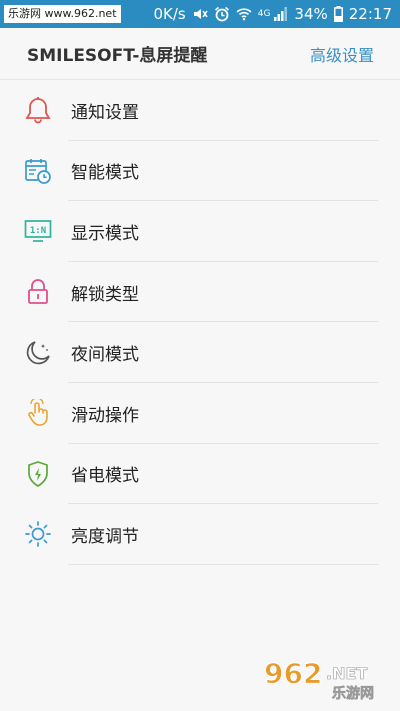 The width and height of the screenshot is (400, 711). What do you see at coordinates (223, 564) in the screenshot?
I see `divider` at bounding box center [223, 564].